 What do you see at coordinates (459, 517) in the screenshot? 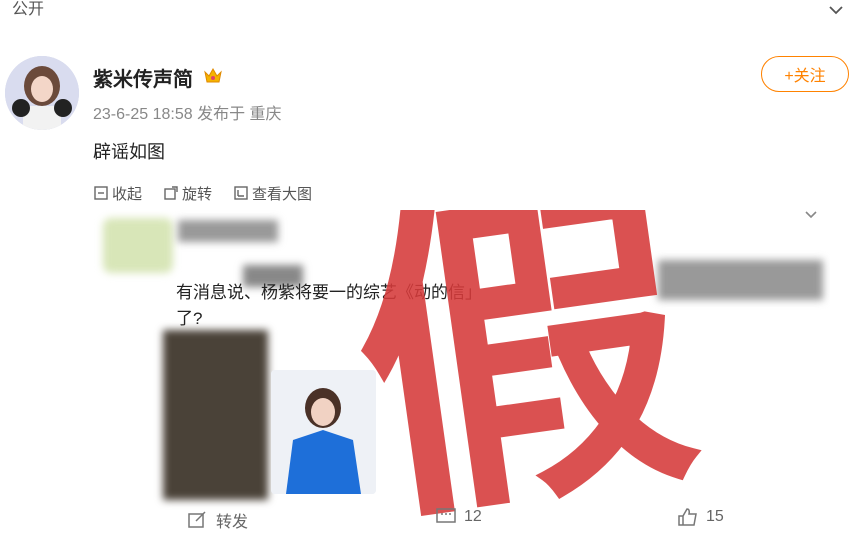
I see `comment-action: 12` at bounding box center [459, 517].